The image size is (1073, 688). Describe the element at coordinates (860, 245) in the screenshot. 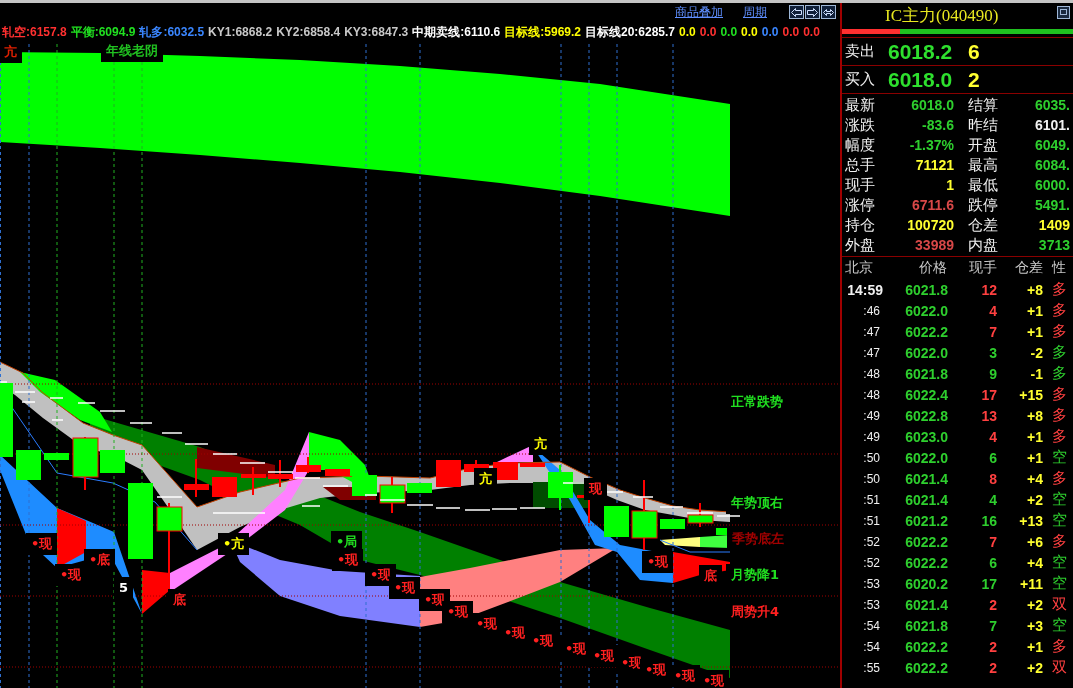

I see `stat-label: 外盘` at that location.